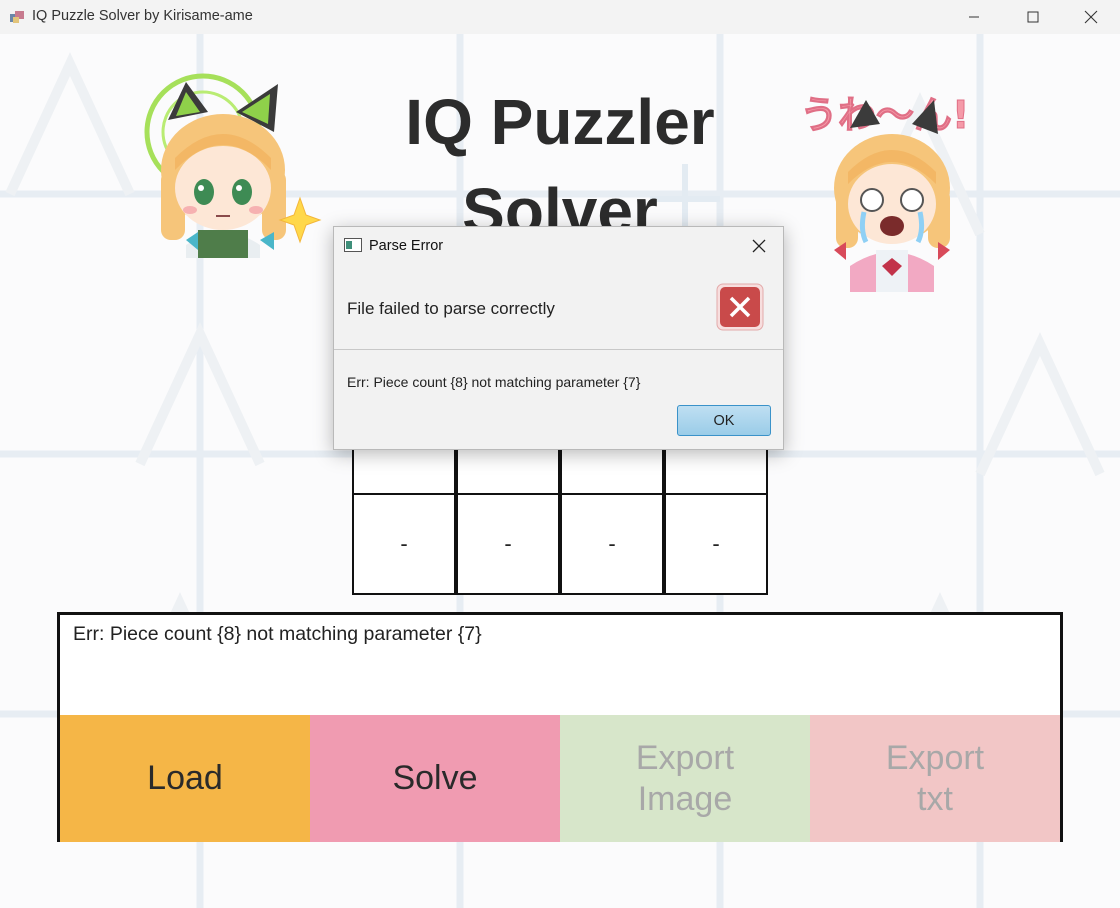 The width and height of the screenshot is (1120, 908). I want to click on solve-button: Solve, so click(435, 778).